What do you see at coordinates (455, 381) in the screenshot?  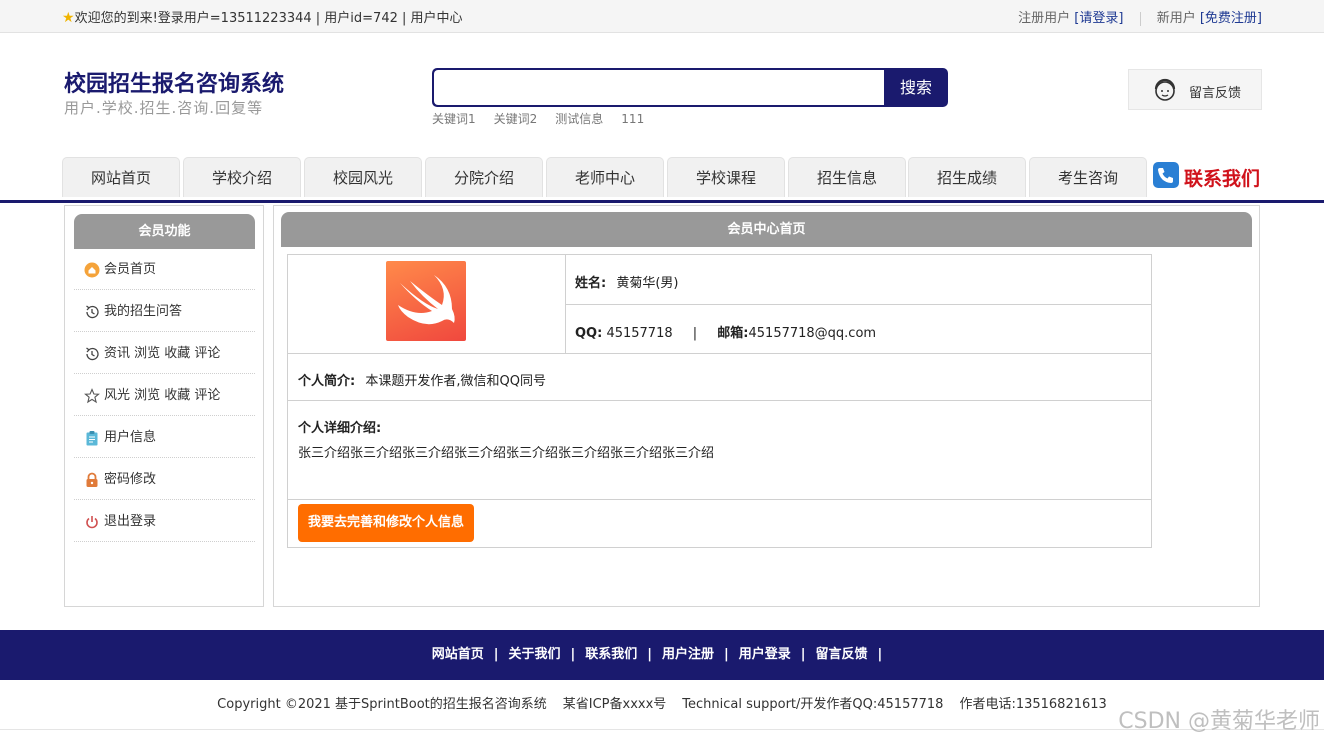 I see `intro-value: 本课题开发作者,微信和QQ同号` at bounding box center [455, 381].